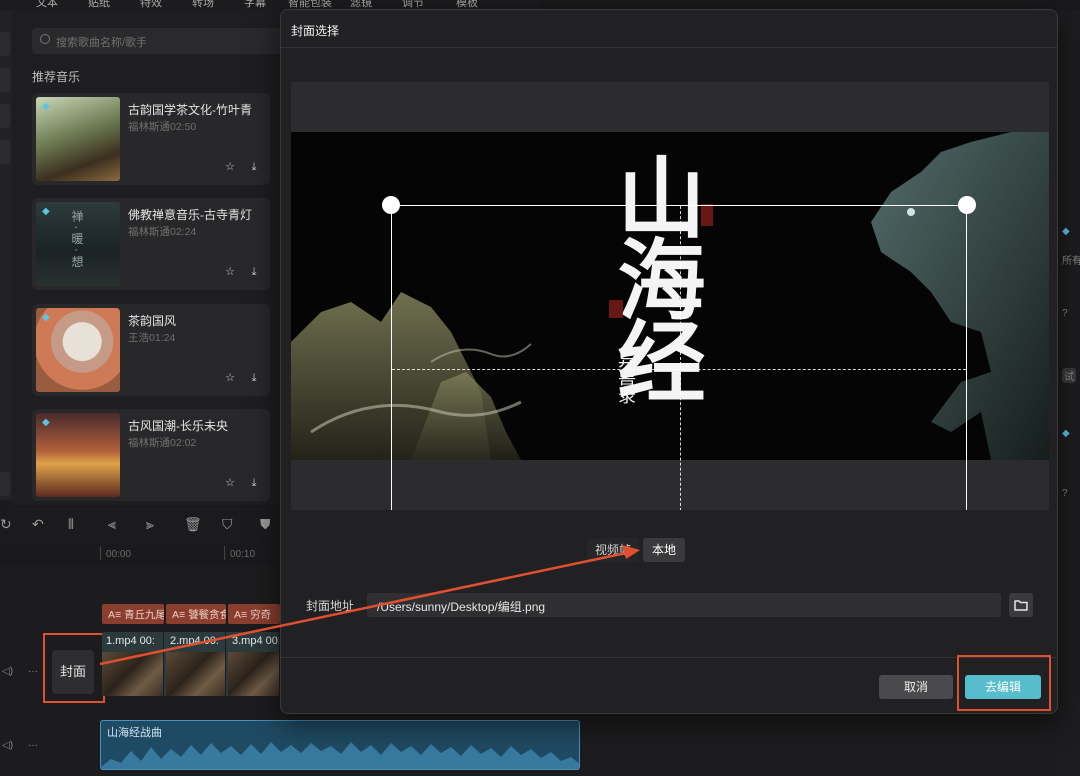 The image size is (1080, 776). What do you see at coordinates (178, 426) in the screenshot?
I see `track-title: 古风国潮-长乐未央` at bounding box center [178, 426].